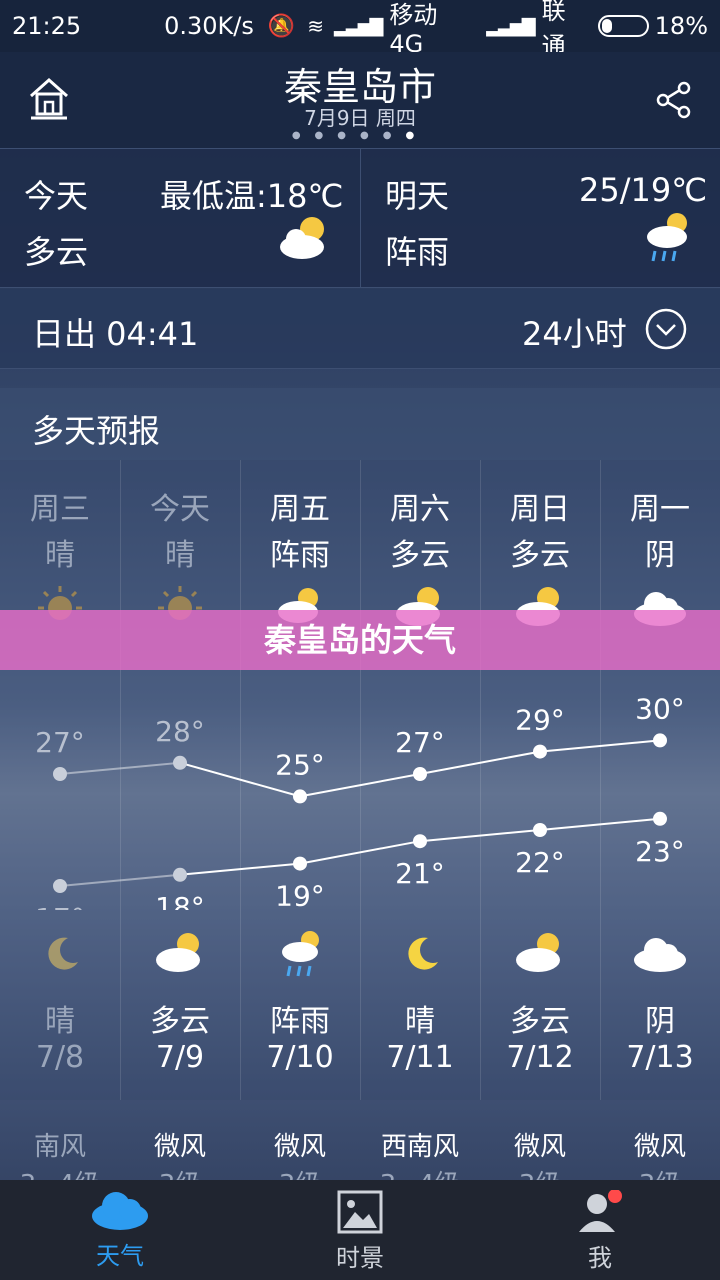  I want to click on high-temp-label: 29°, so click(540, 720).